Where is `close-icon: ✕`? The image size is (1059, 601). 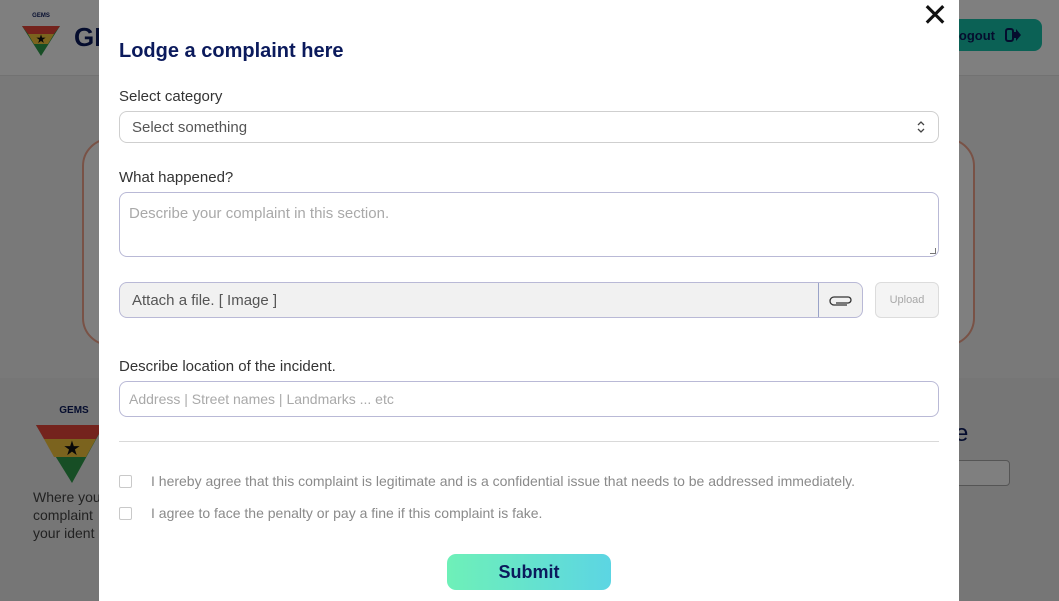
close-icon: ✕ is located at coordinates (935, 15).